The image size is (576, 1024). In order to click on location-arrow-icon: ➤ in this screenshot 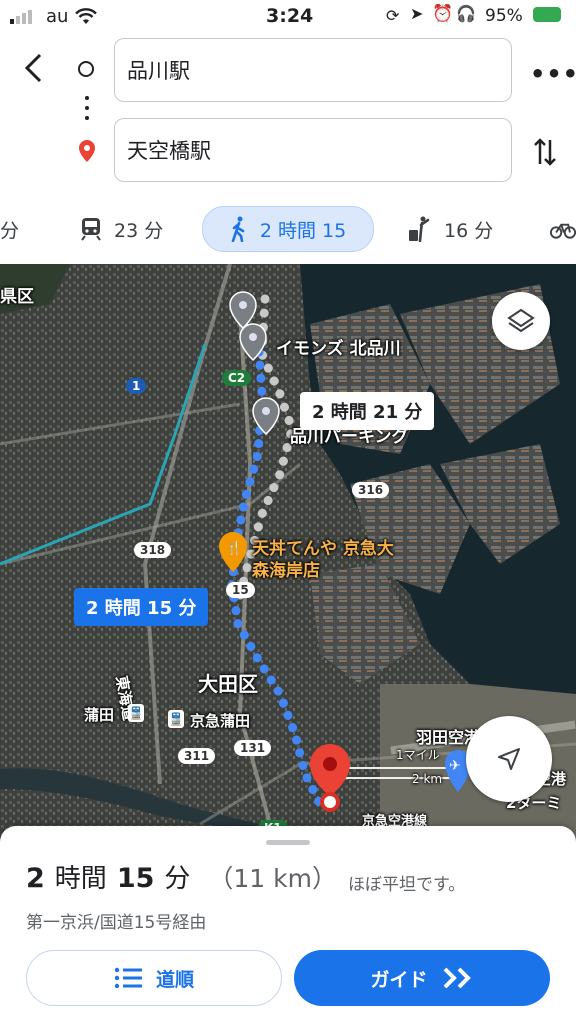, I will do `click(417, 13)`.